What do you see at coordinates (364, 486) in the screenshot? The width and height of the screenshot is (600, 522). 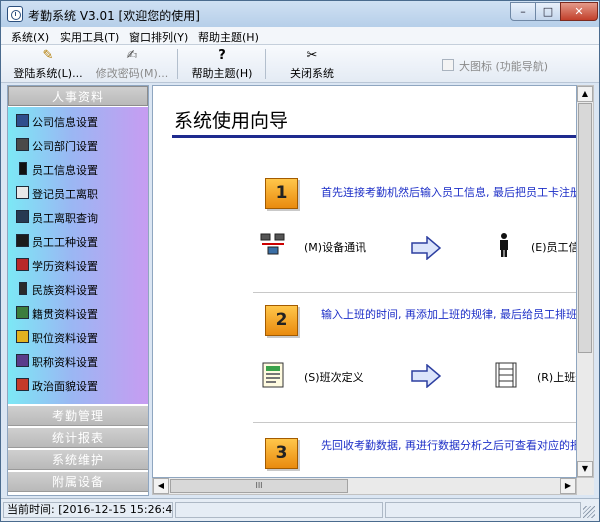 I see `horizontal-scrollbar: ◀ III ▶` at bounding box center [364, 486].